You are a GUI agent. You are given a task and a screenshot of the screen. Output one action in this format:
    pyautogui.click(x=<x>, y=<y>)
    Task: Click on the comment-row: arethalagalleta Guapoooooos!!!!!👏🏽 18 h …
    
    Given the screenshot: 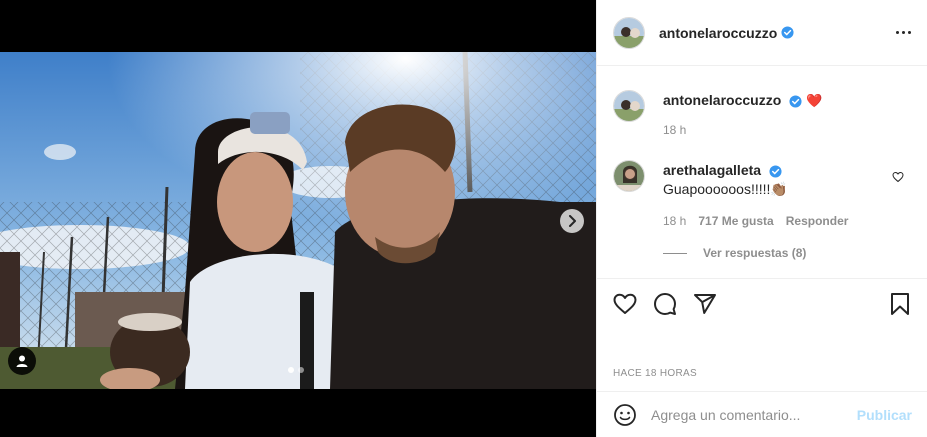 What is the action you would take?
    pyautogui.click(x=730, y=194)
    